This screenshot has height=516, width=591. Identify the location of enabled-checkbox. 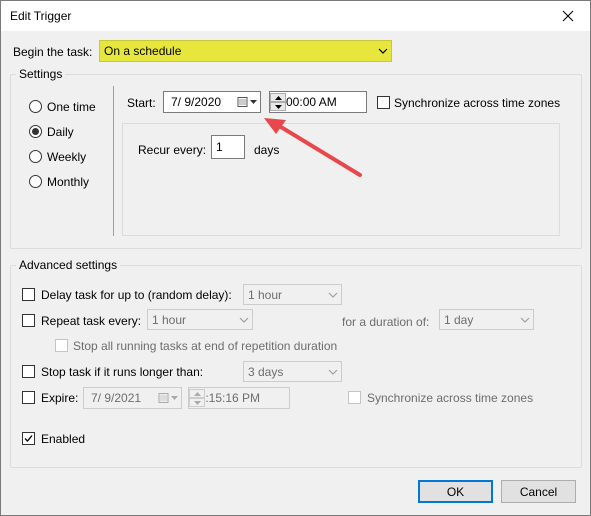
(28, 438).